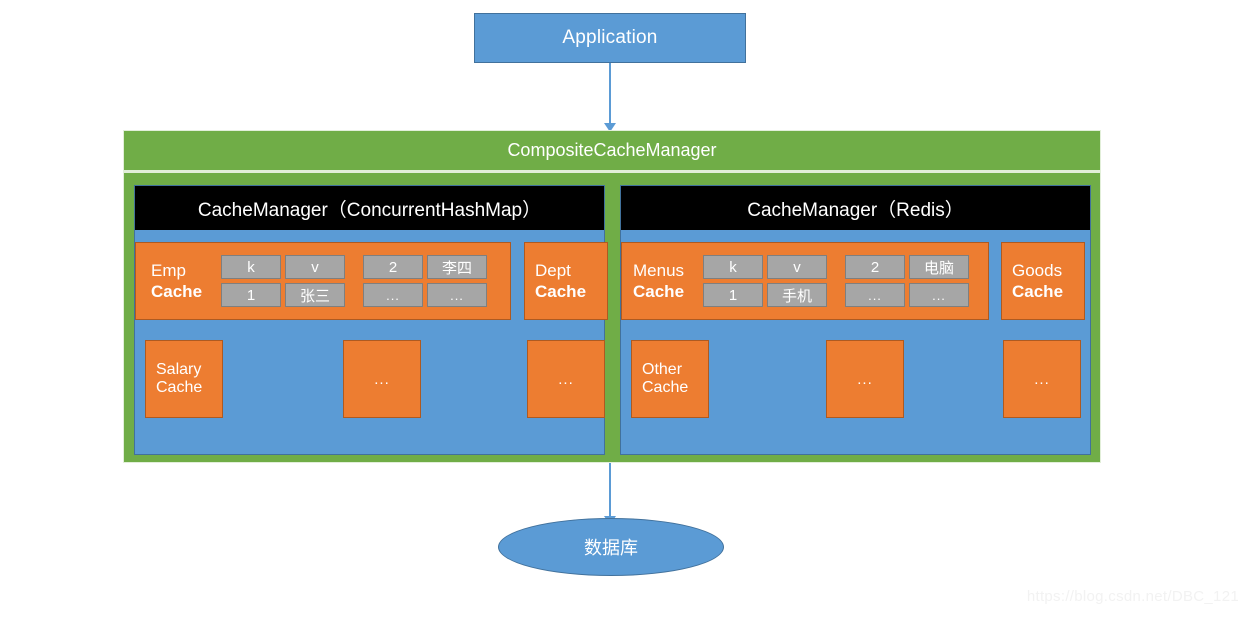 The image size is (1253, 619). I want to click on salary-cache-sub: Cache, so click(179, 387).